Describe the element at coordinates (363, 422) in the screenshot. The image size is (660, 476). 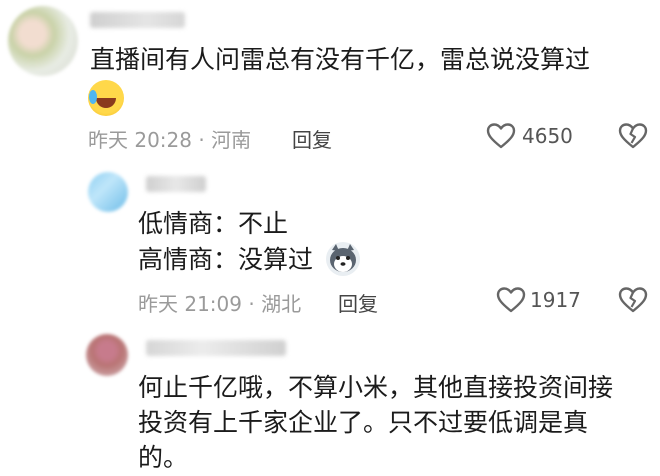
I see `comment-text-line: 投资有上千家企业了。只不过要低调是真` at that location.